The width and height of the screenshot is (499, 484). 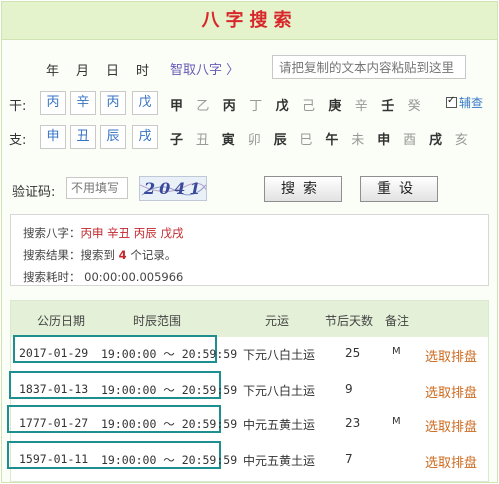 I want to click on summary-time-value: 00:00:00.005966, so click(x=134, y=277).